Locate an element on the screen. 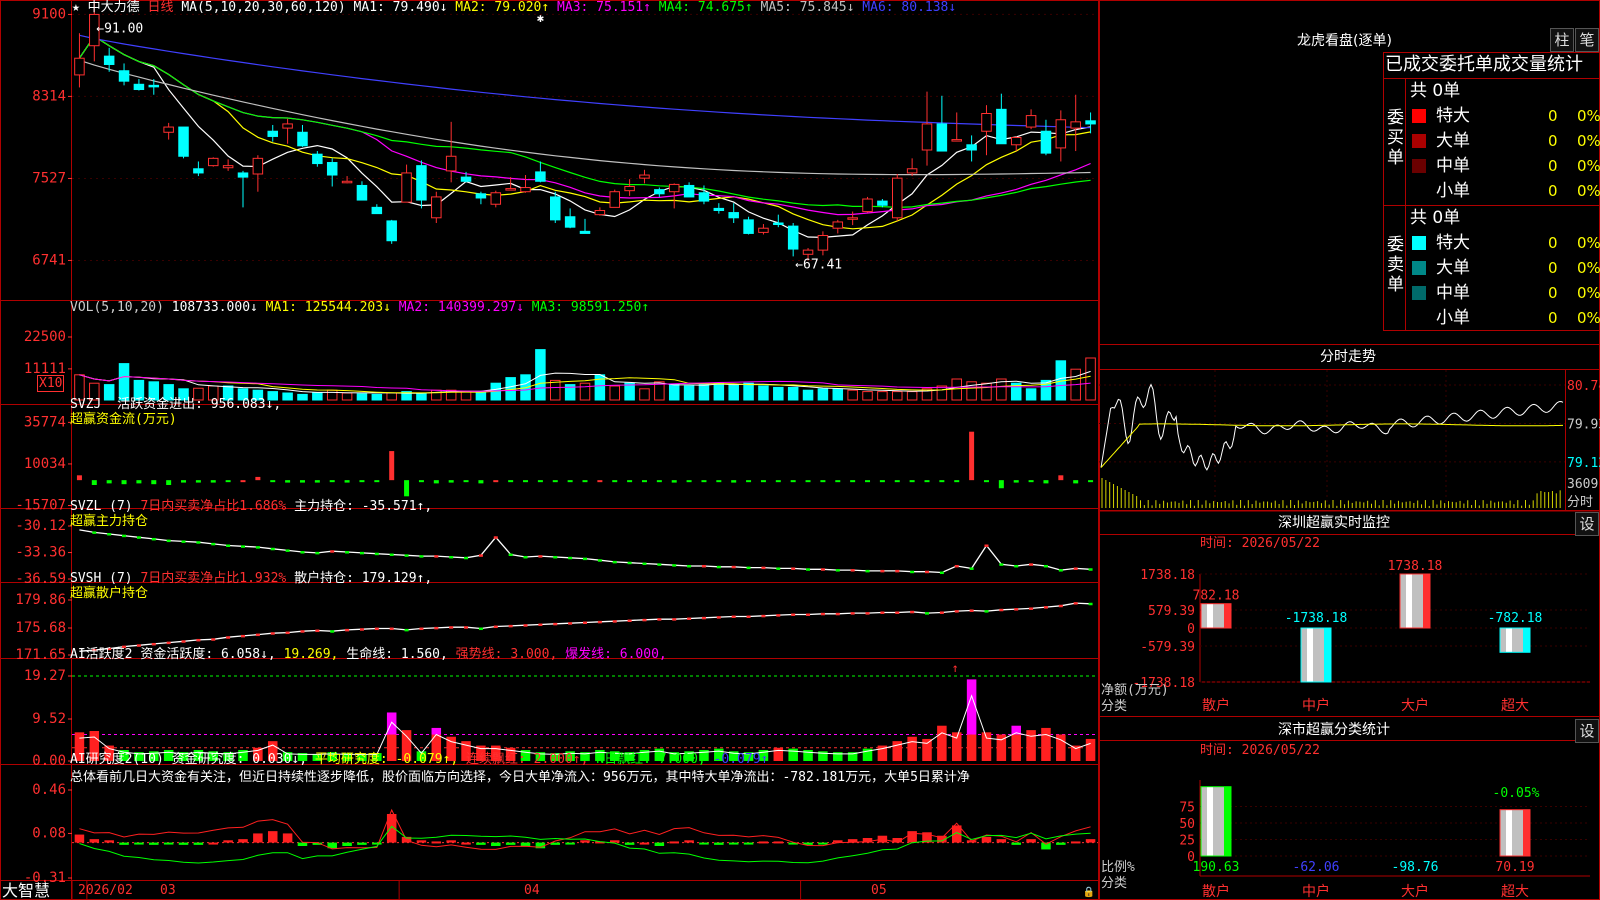 The width and height of the screenshot is (1600, 900). monitor-category-3: 超大 is located at coordinates (1515, 706).